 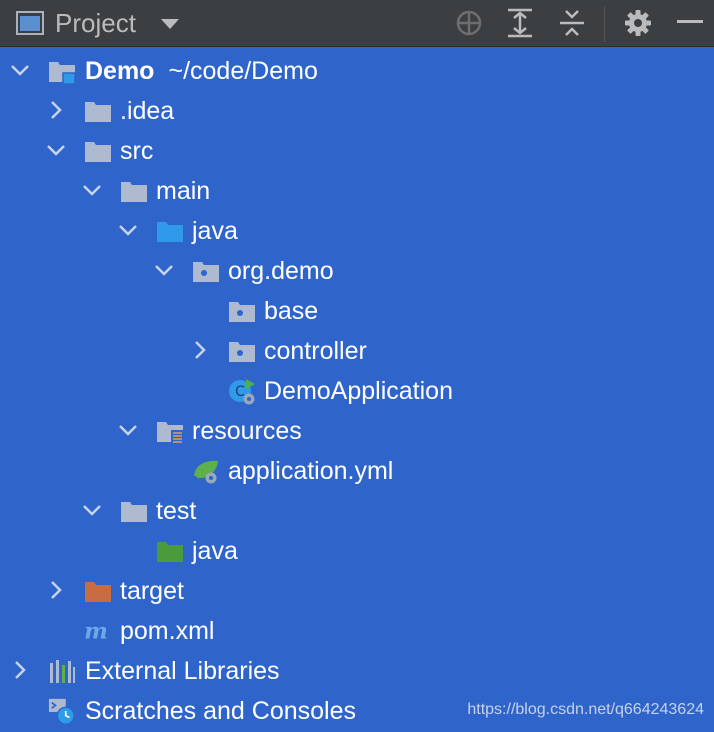 I want to click on spring-boot-class-icon: C, so click(x=242, y=392).